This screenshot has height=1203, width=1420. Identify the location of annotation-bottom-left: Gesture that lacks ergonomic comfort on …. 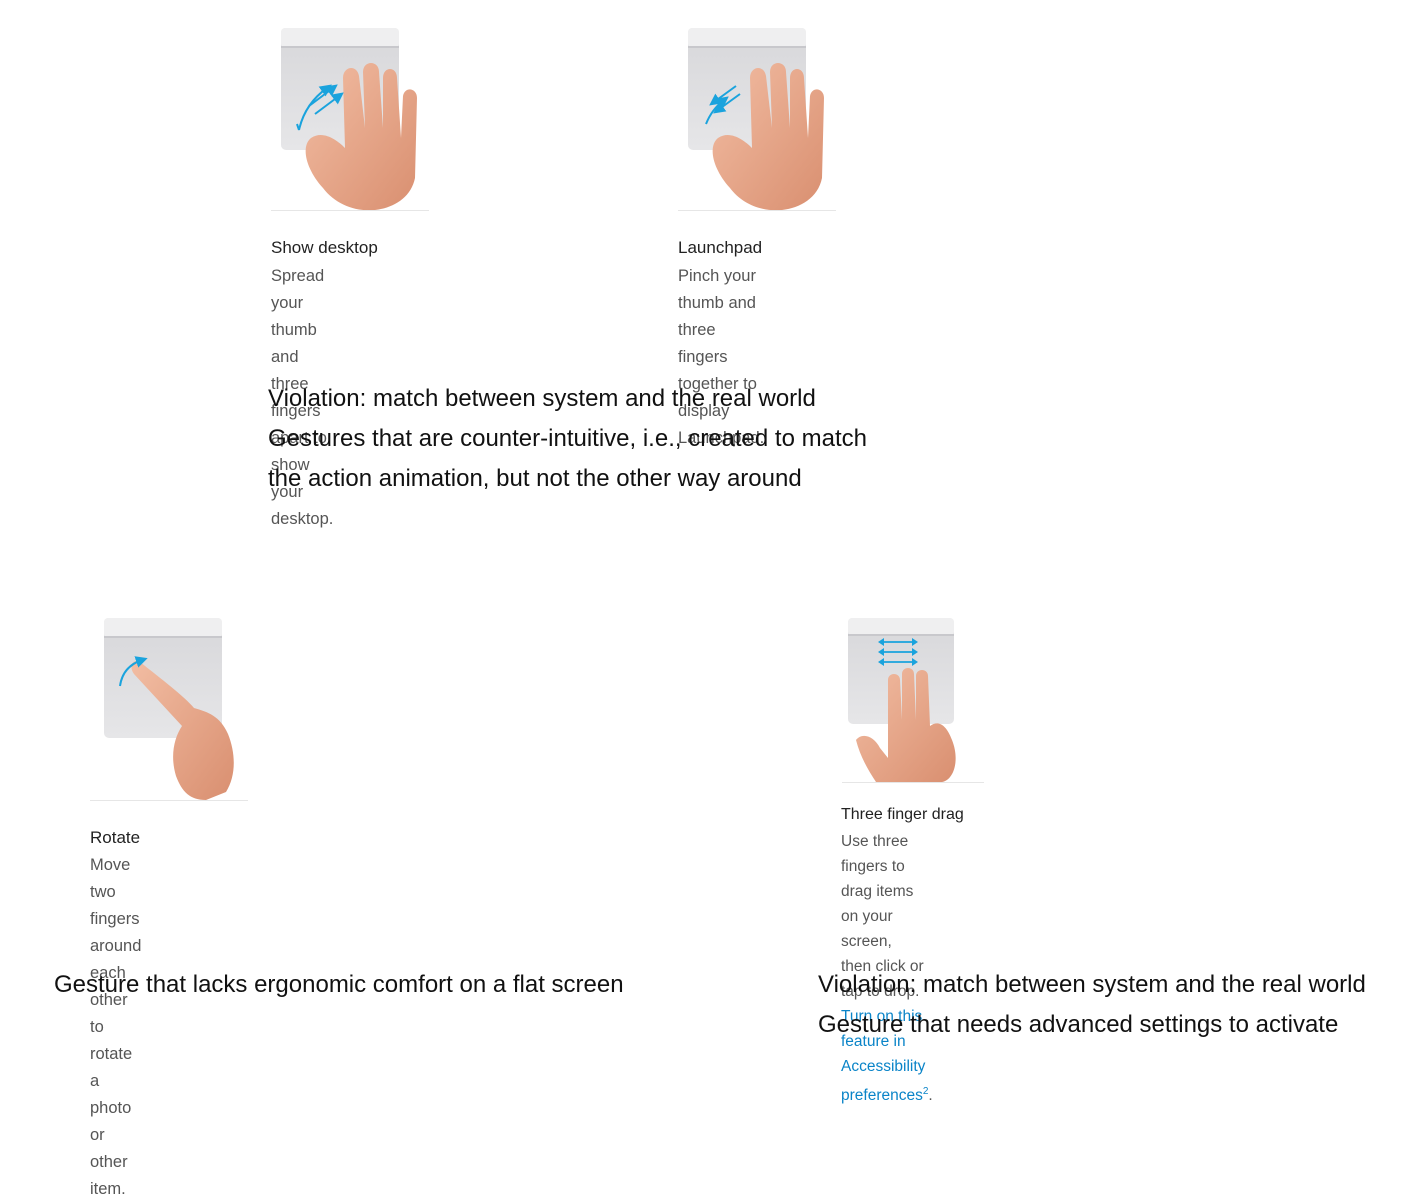
(339, 985).